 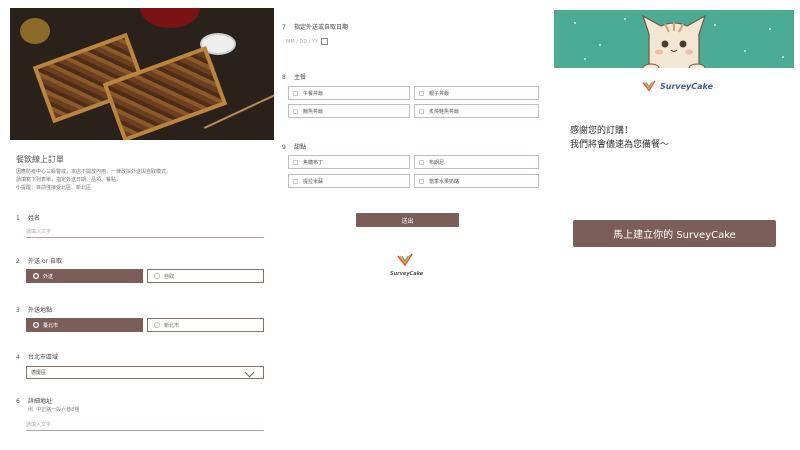 I want to click on question-number: 8, so click(x=284, y=77).